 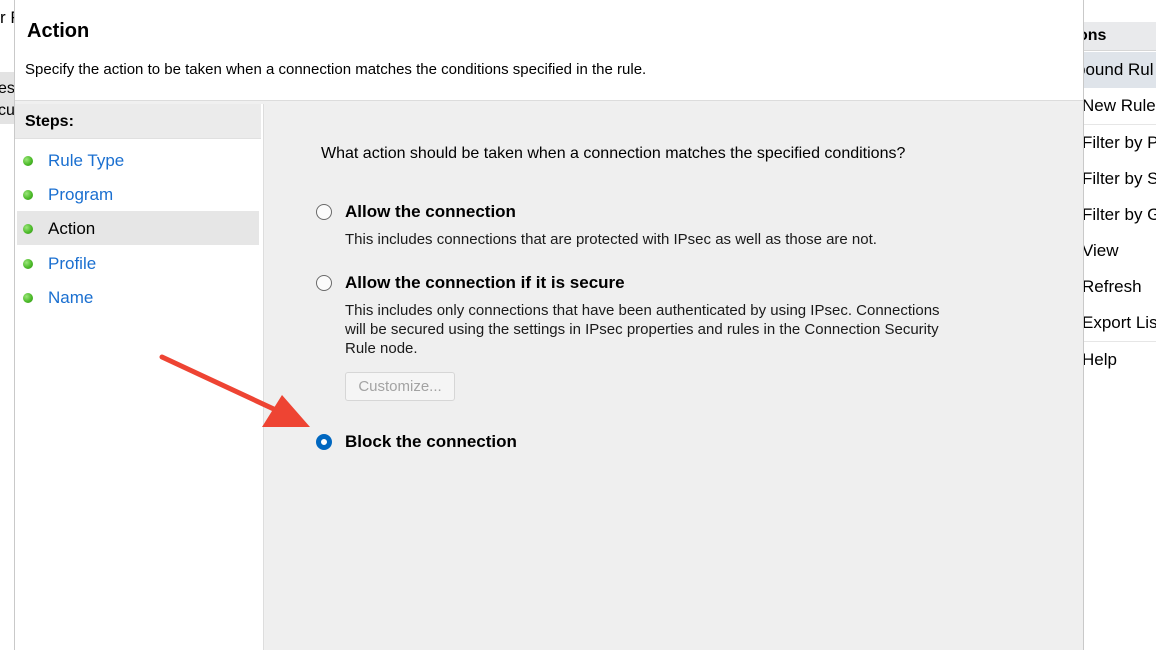 What do you see at coordinates (138, 297) in the screenshot?
I see `step-name: Name` at bounding box center [138, 297].